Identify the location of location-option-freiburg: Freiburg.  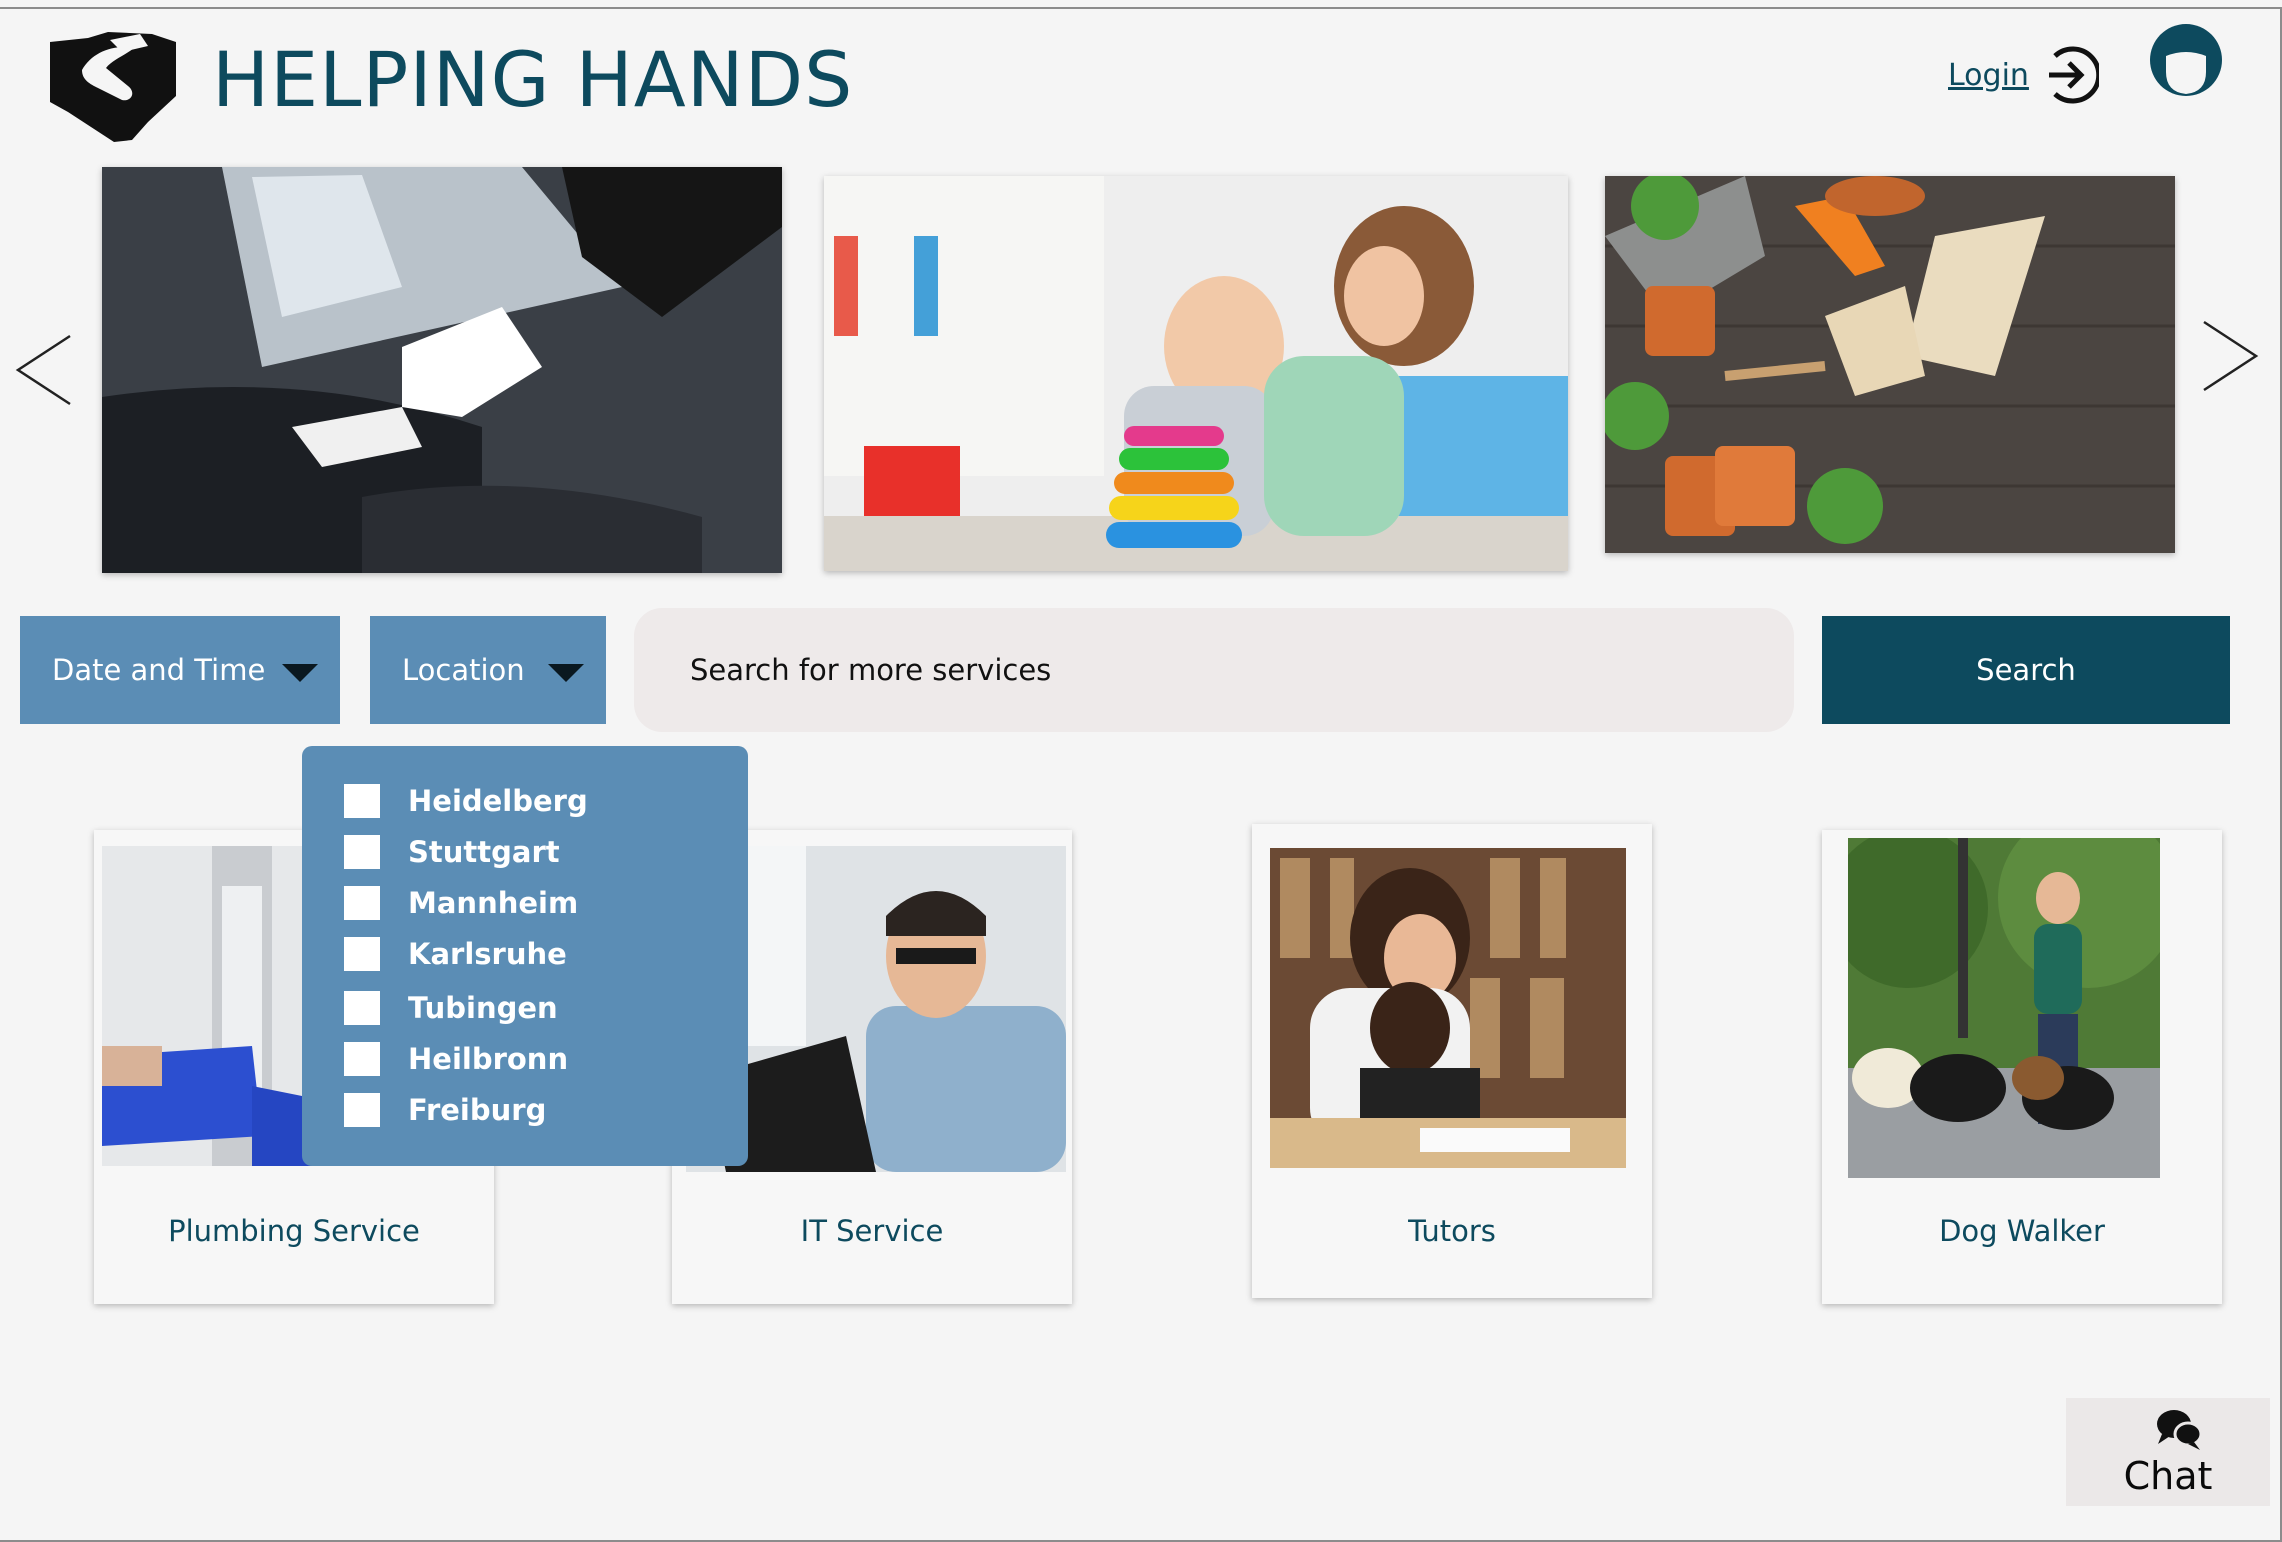
(445, 1110).